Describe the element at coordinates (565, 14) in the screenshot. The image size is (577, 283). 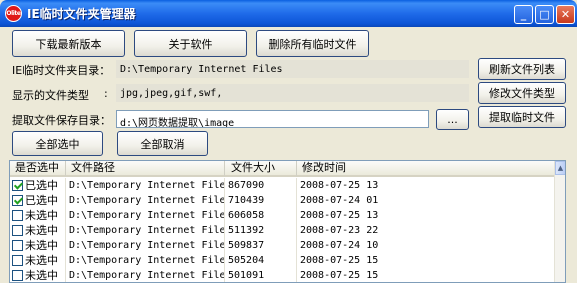
I see `close-button: ✕` at that location.